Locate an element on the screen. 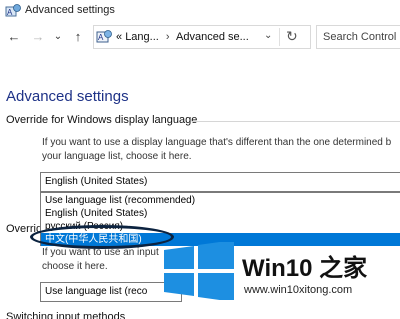 The height and width of the screenshot is (319, 400). input-method-description-line1: If you want to use an input is located at coordinates (100, 252).